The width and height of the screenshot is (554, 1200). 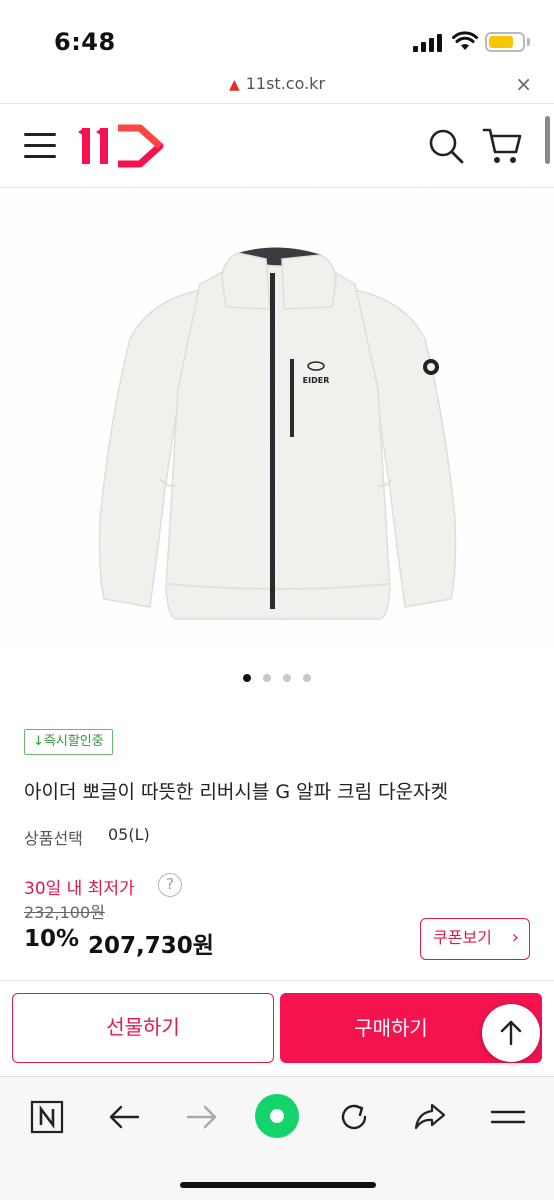 What do you see at coordinates (503, 146) in the screenshot?
I see `cart-icon` at bounding box center [503, 146].